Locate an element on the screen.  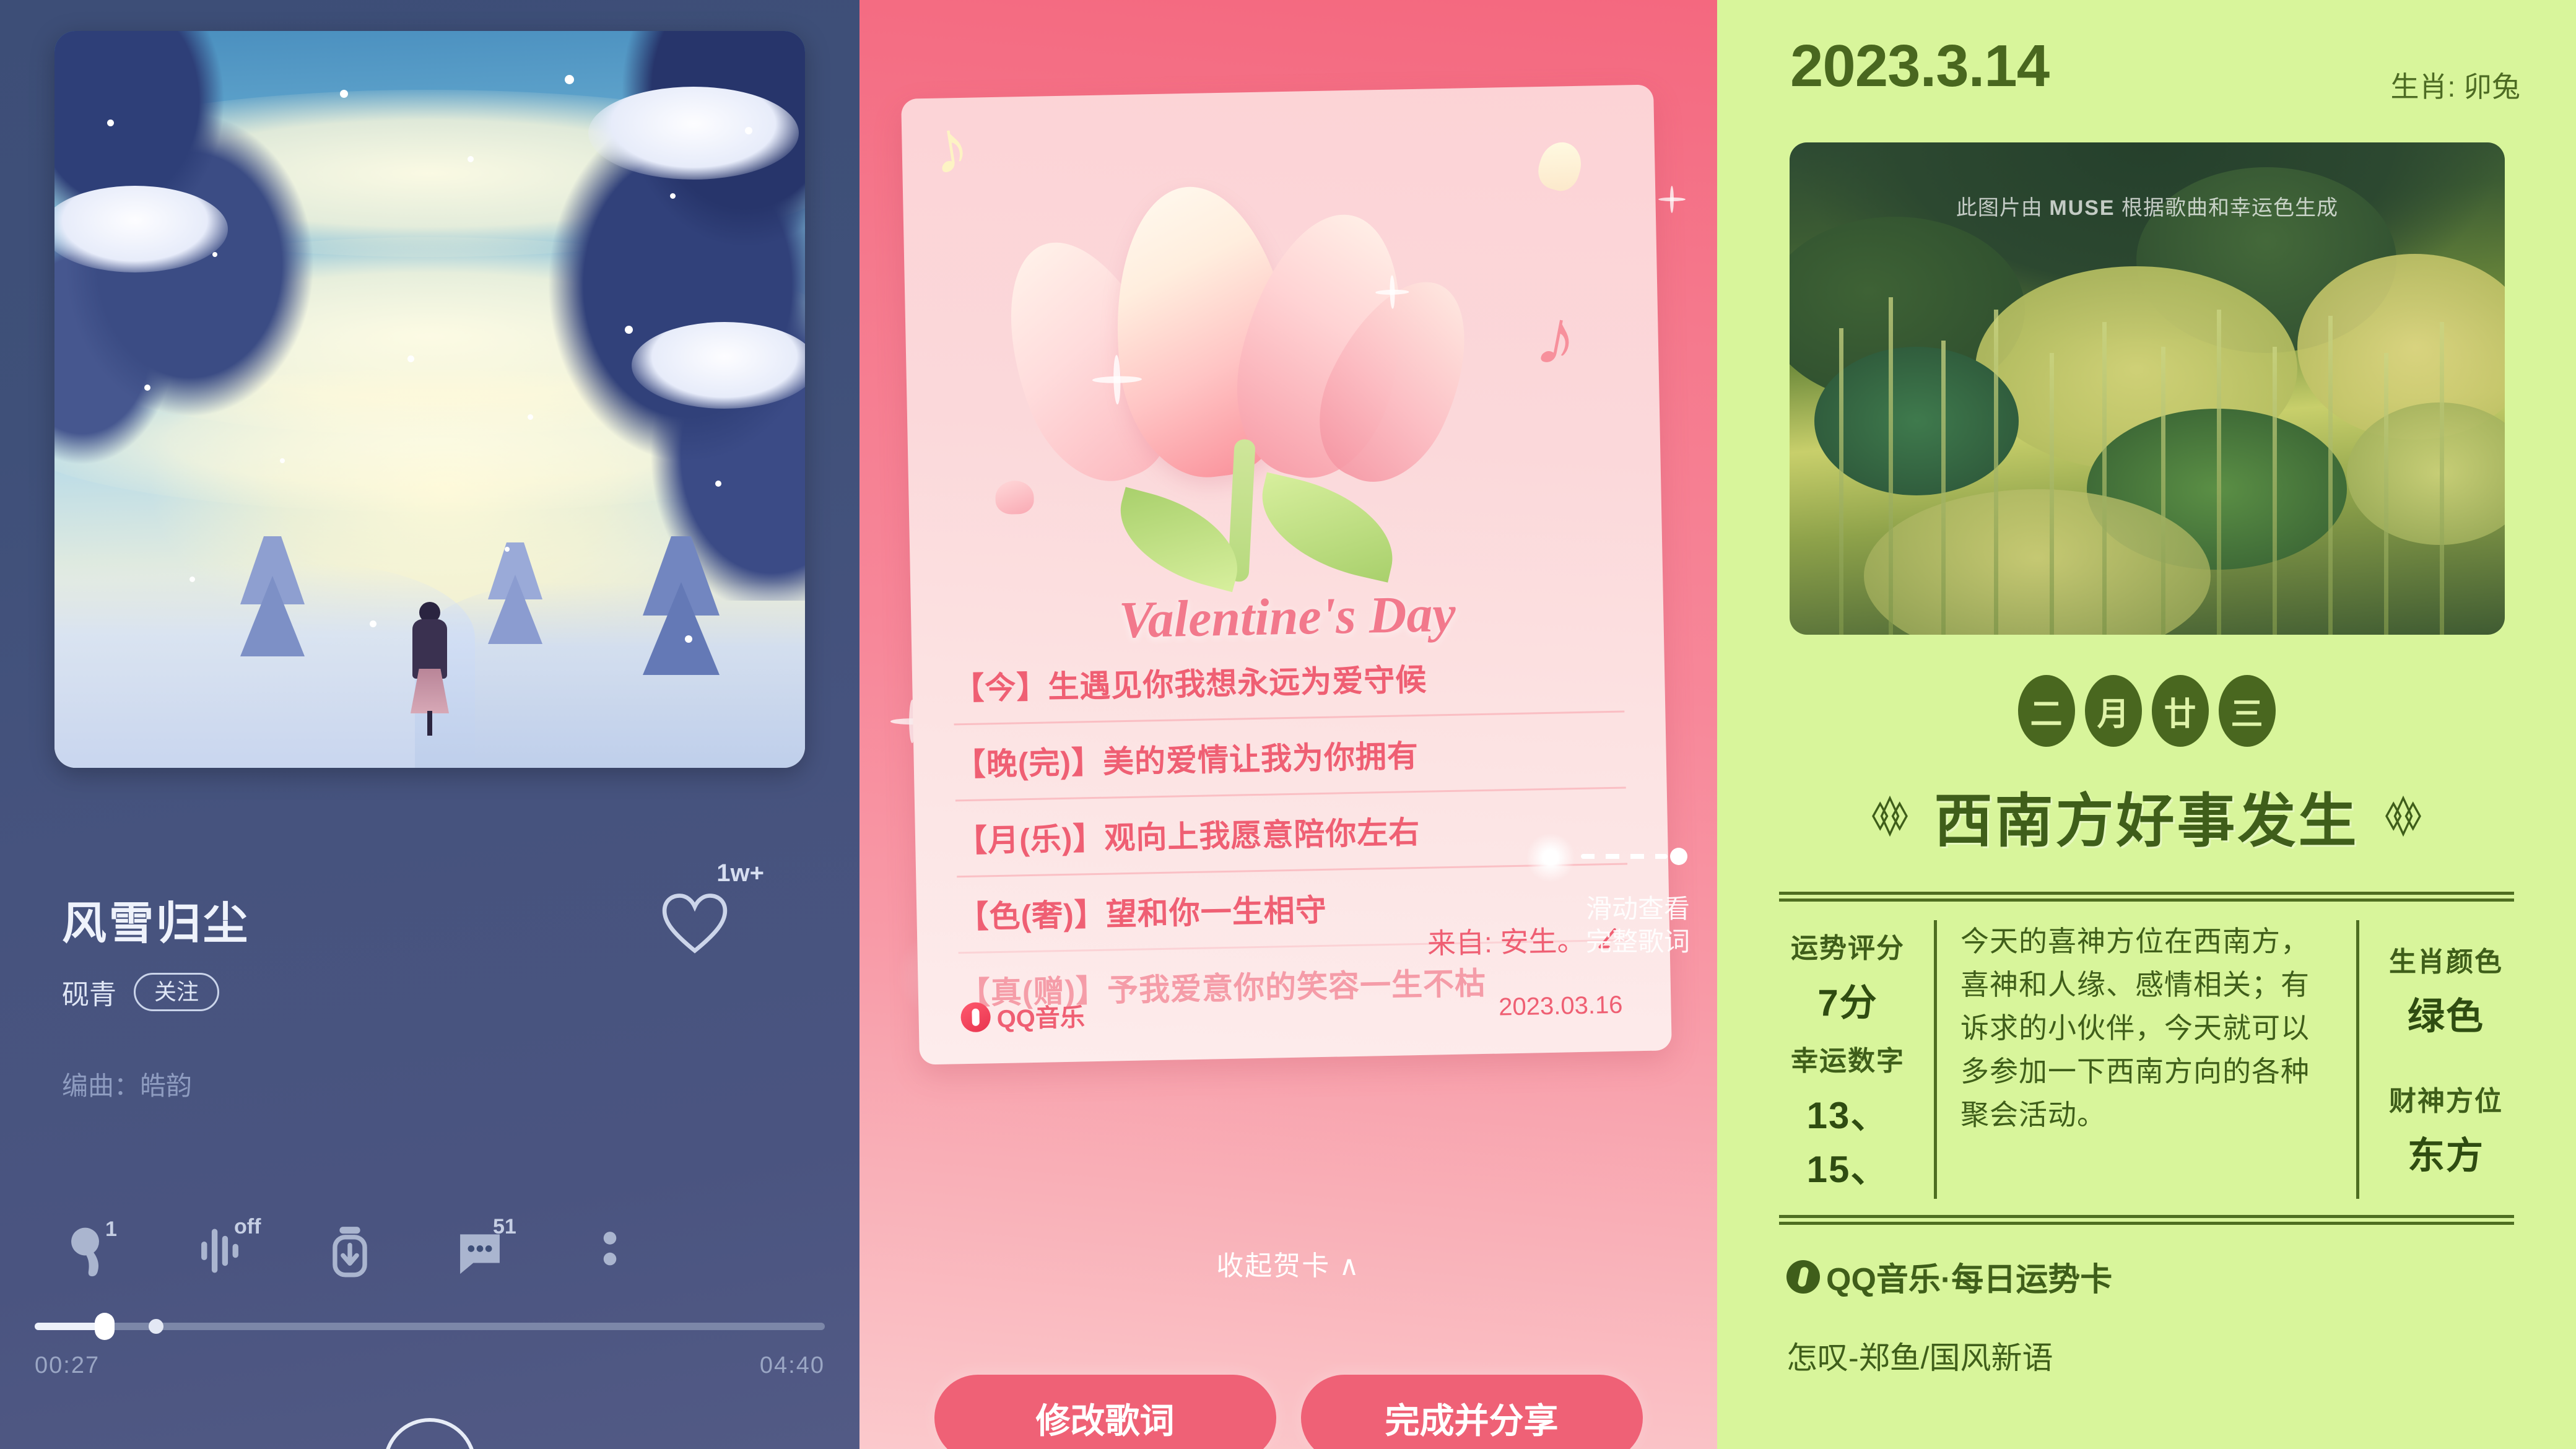
more-button is located at coordinates (610, 1251).